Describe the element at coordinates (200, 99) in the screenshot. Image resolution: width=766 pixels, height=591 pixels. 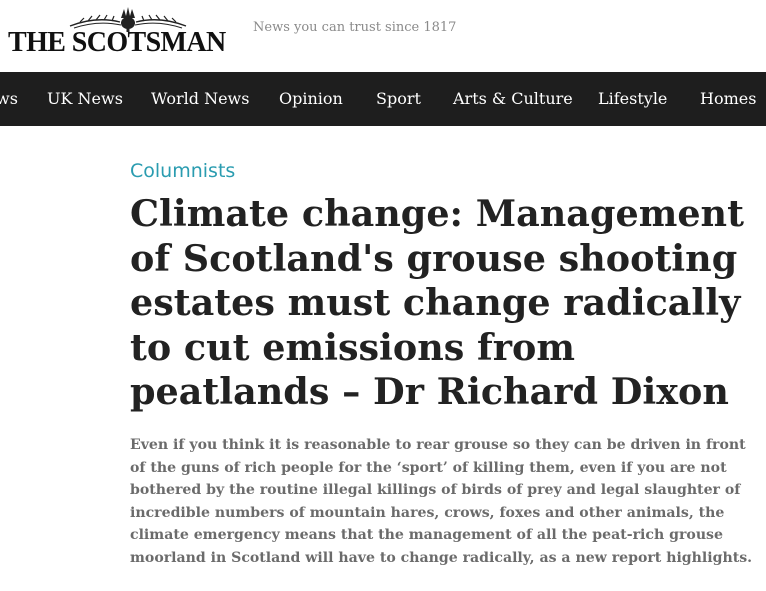
I see `nav-item-world-news: World News` at that location.